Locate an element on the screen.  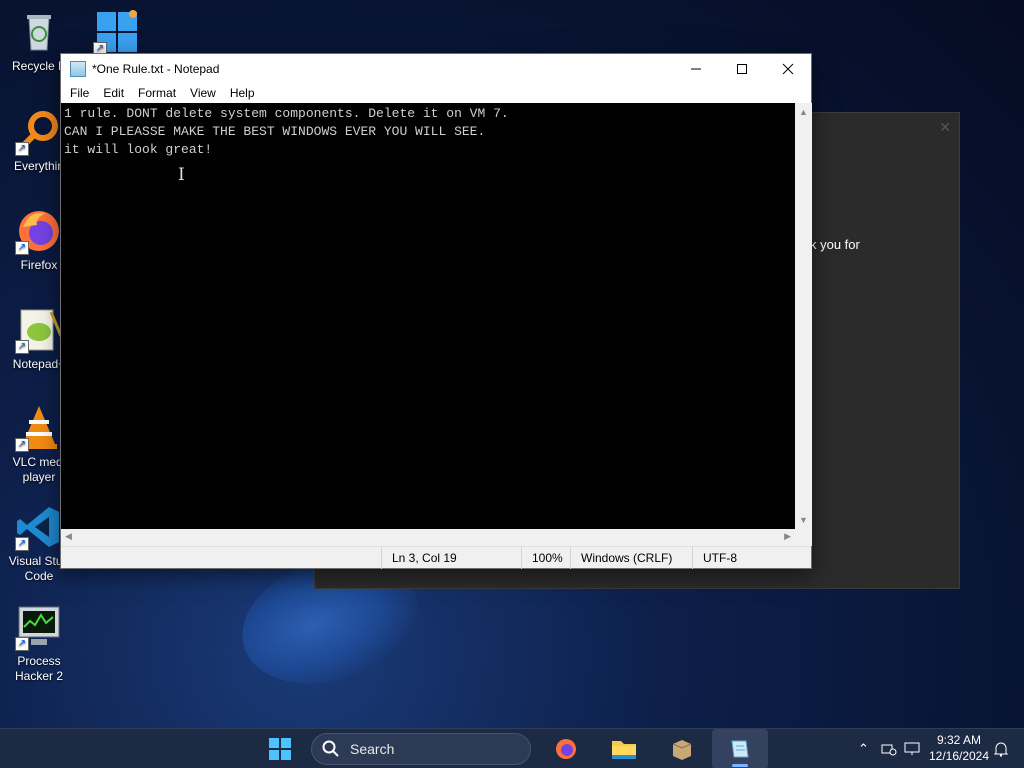
minimize-icon is located at coordinates (696, 68).